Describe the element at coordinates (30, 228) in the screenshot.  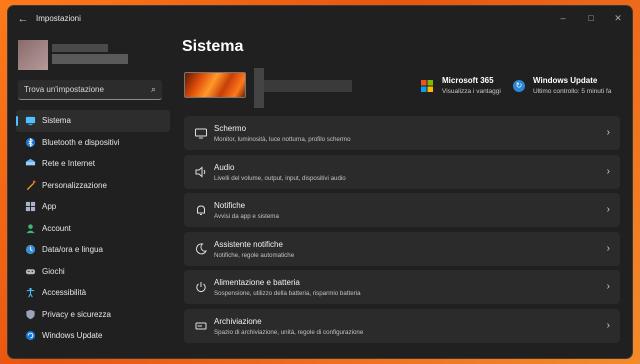
I see `person-icon` at that location.